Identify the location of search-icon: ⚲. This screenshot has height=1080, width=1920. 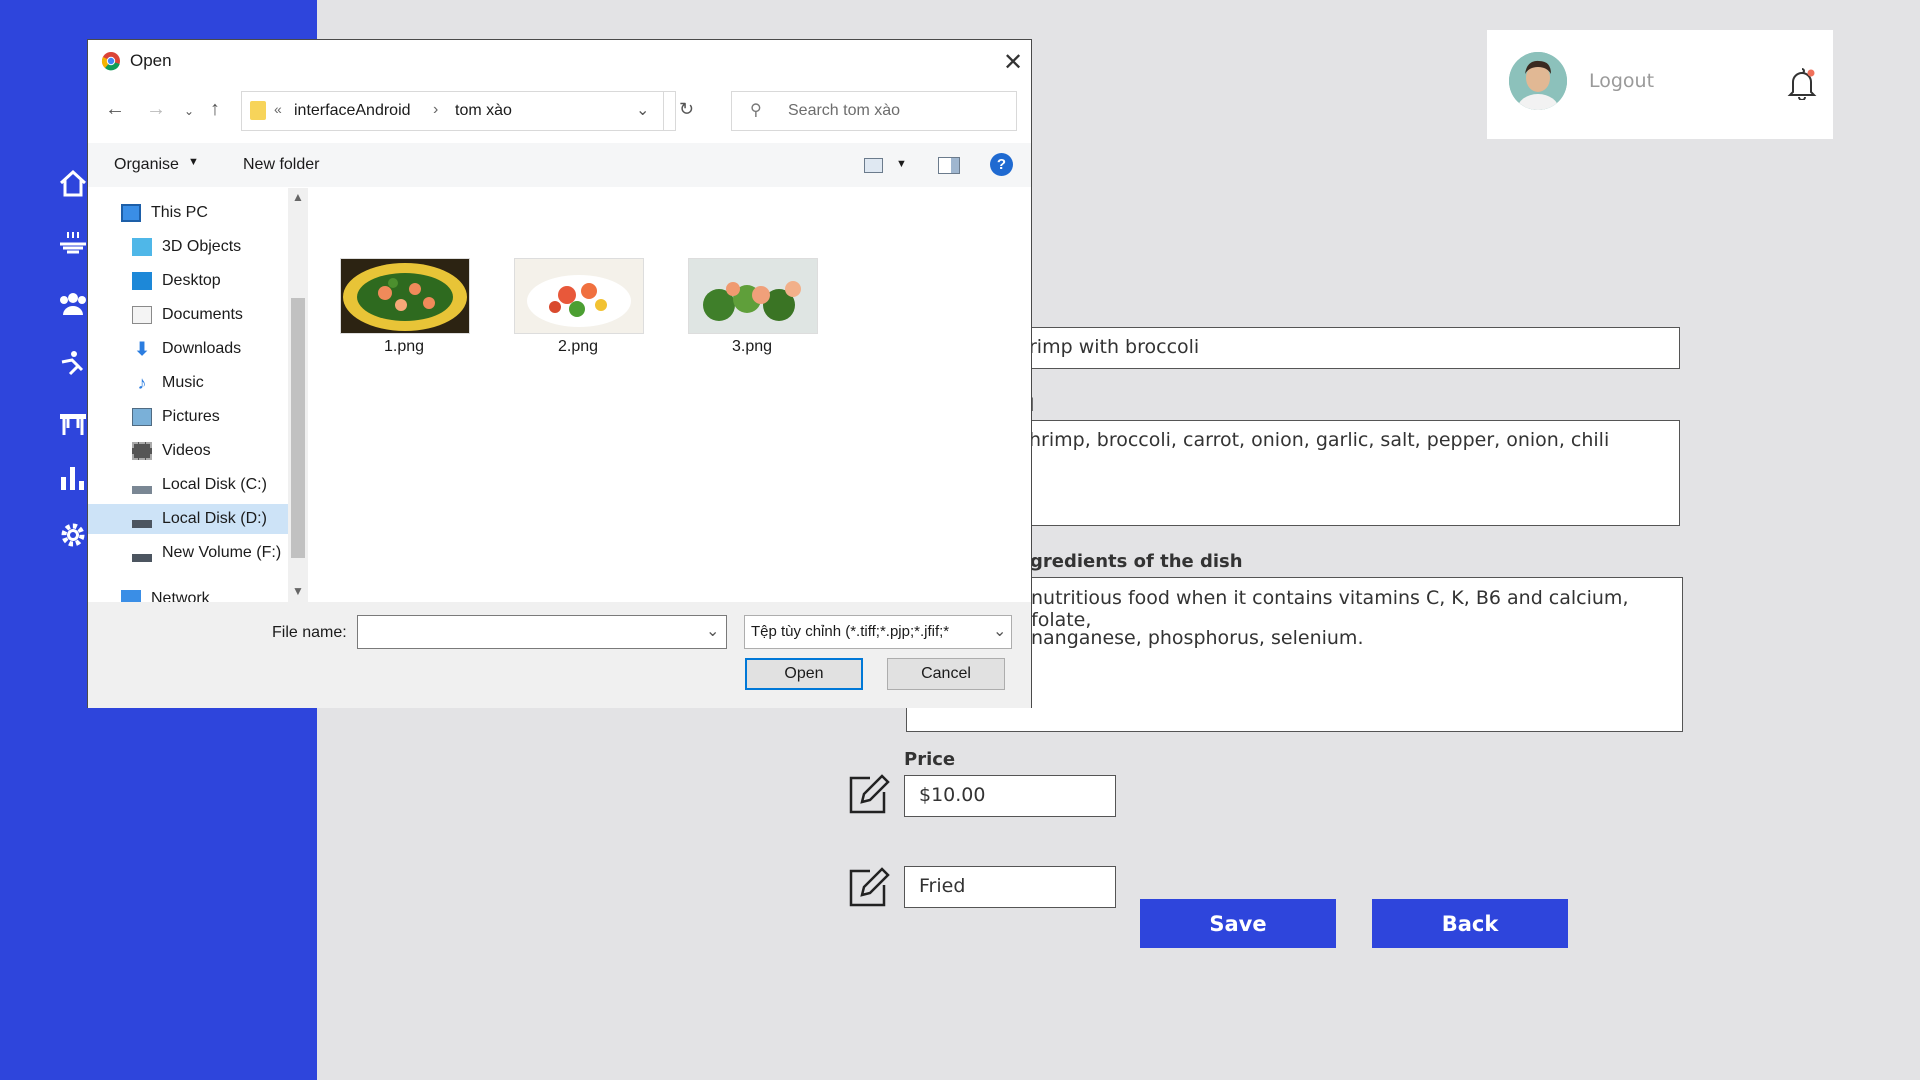
(756, 110).